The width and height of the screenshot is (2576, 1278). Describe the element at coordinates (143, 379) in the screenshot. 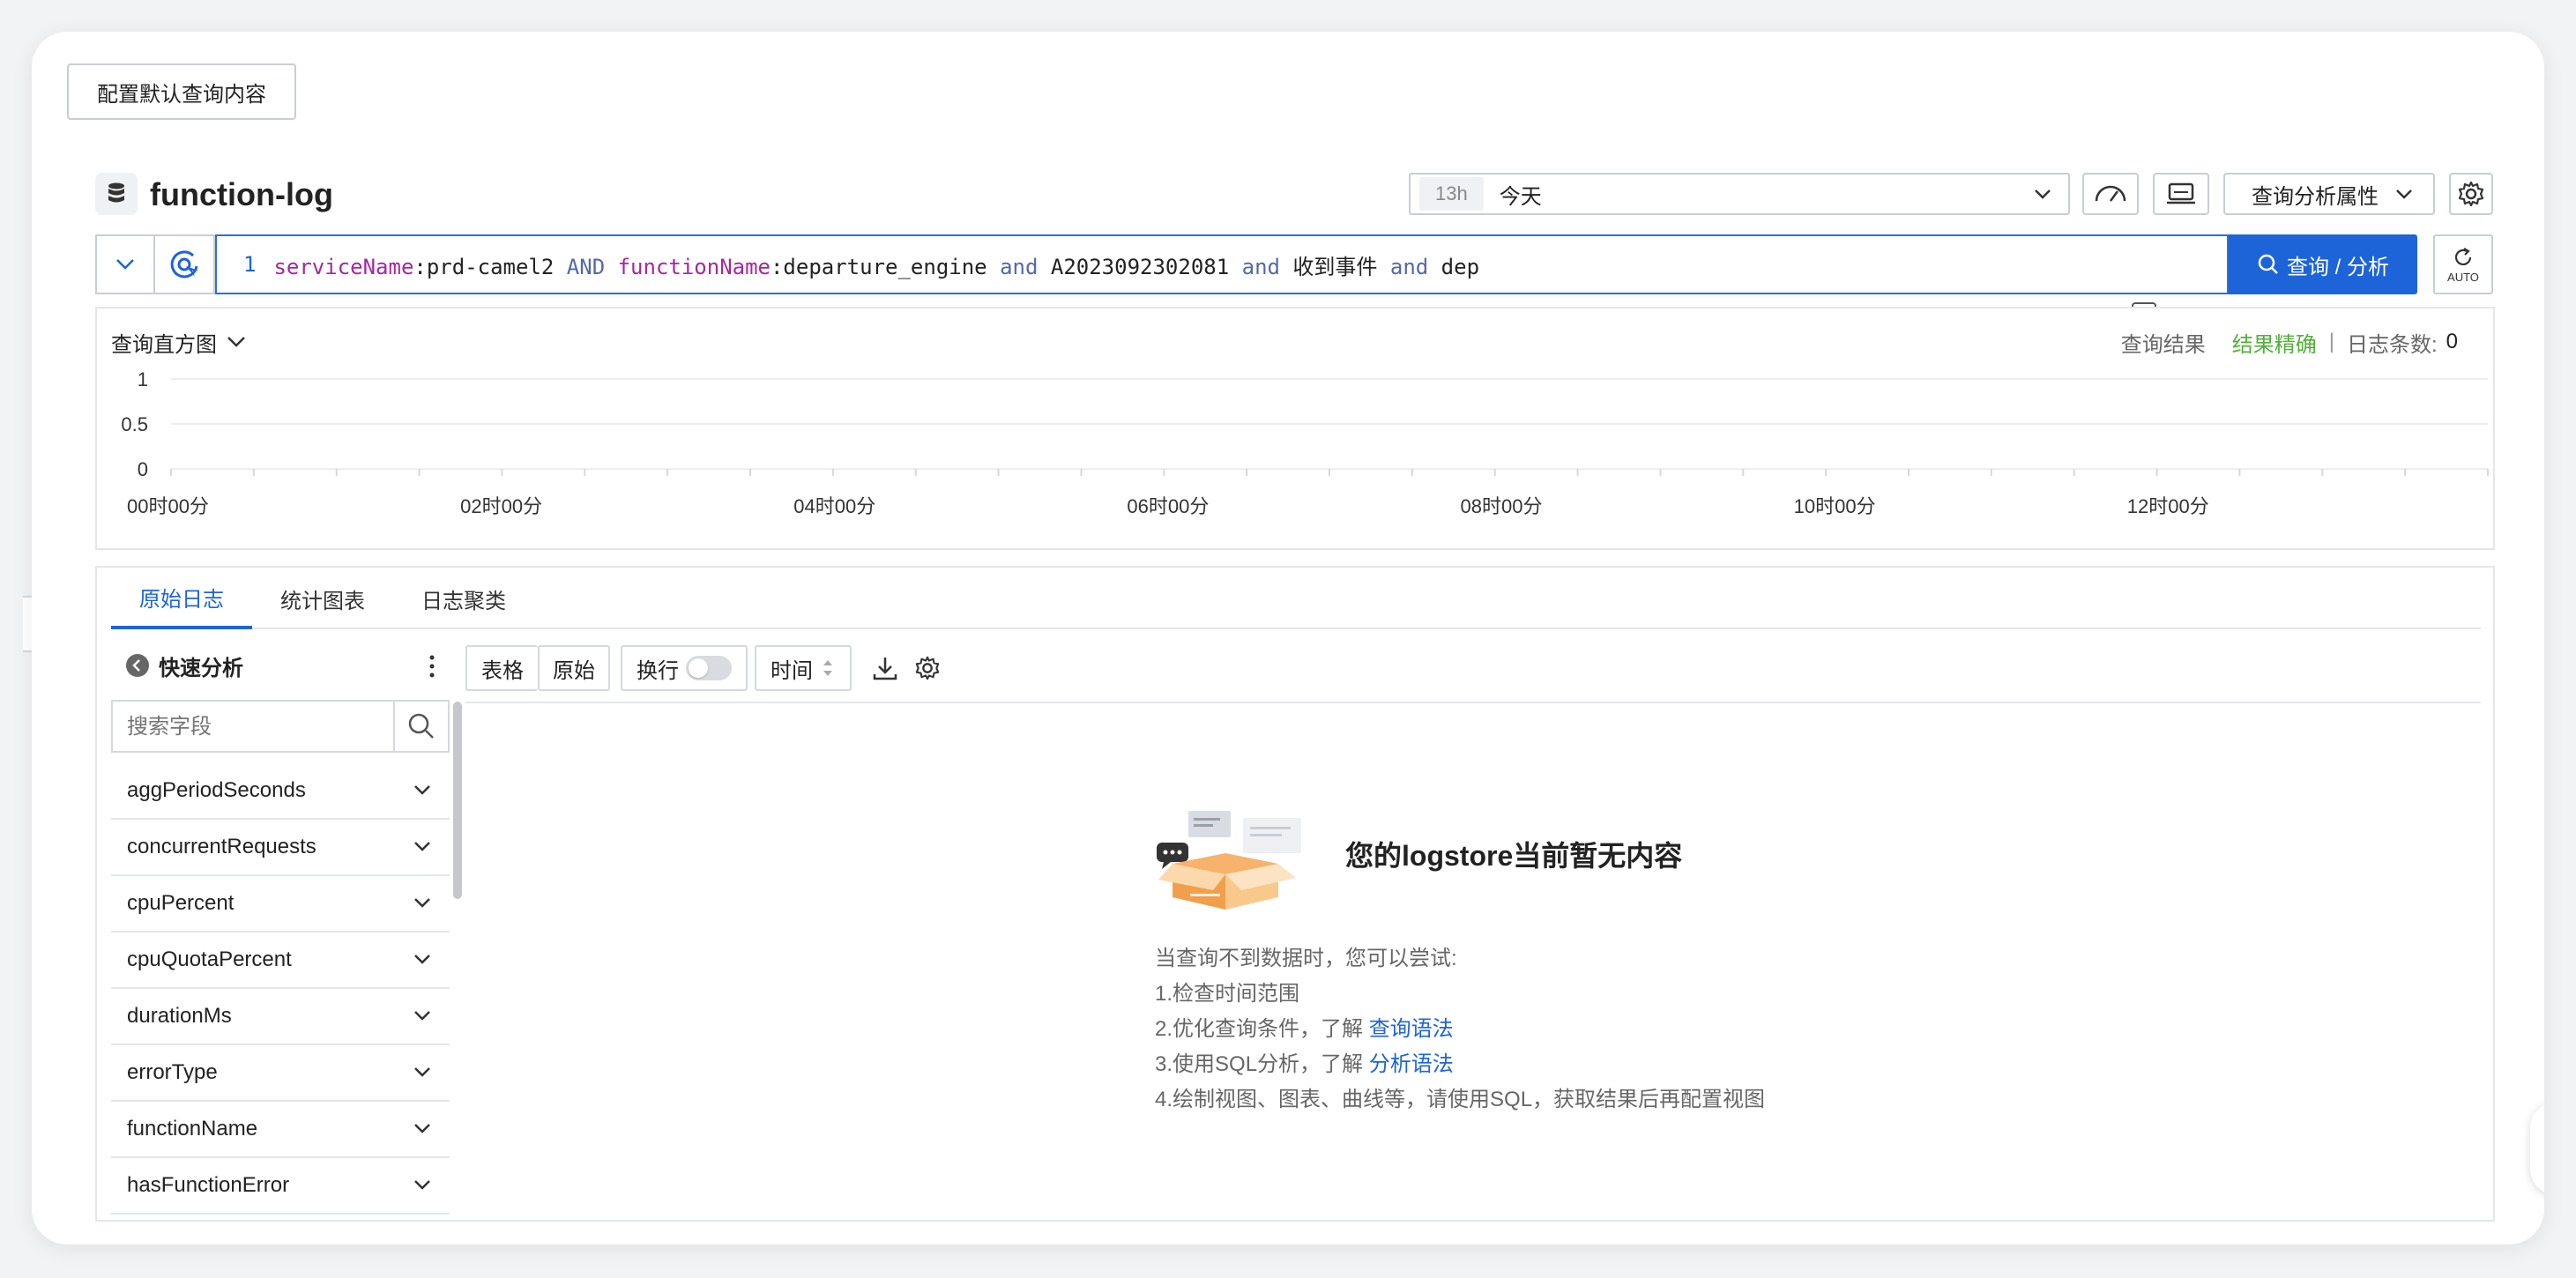

I see `y-tick-label: 1` at that location.